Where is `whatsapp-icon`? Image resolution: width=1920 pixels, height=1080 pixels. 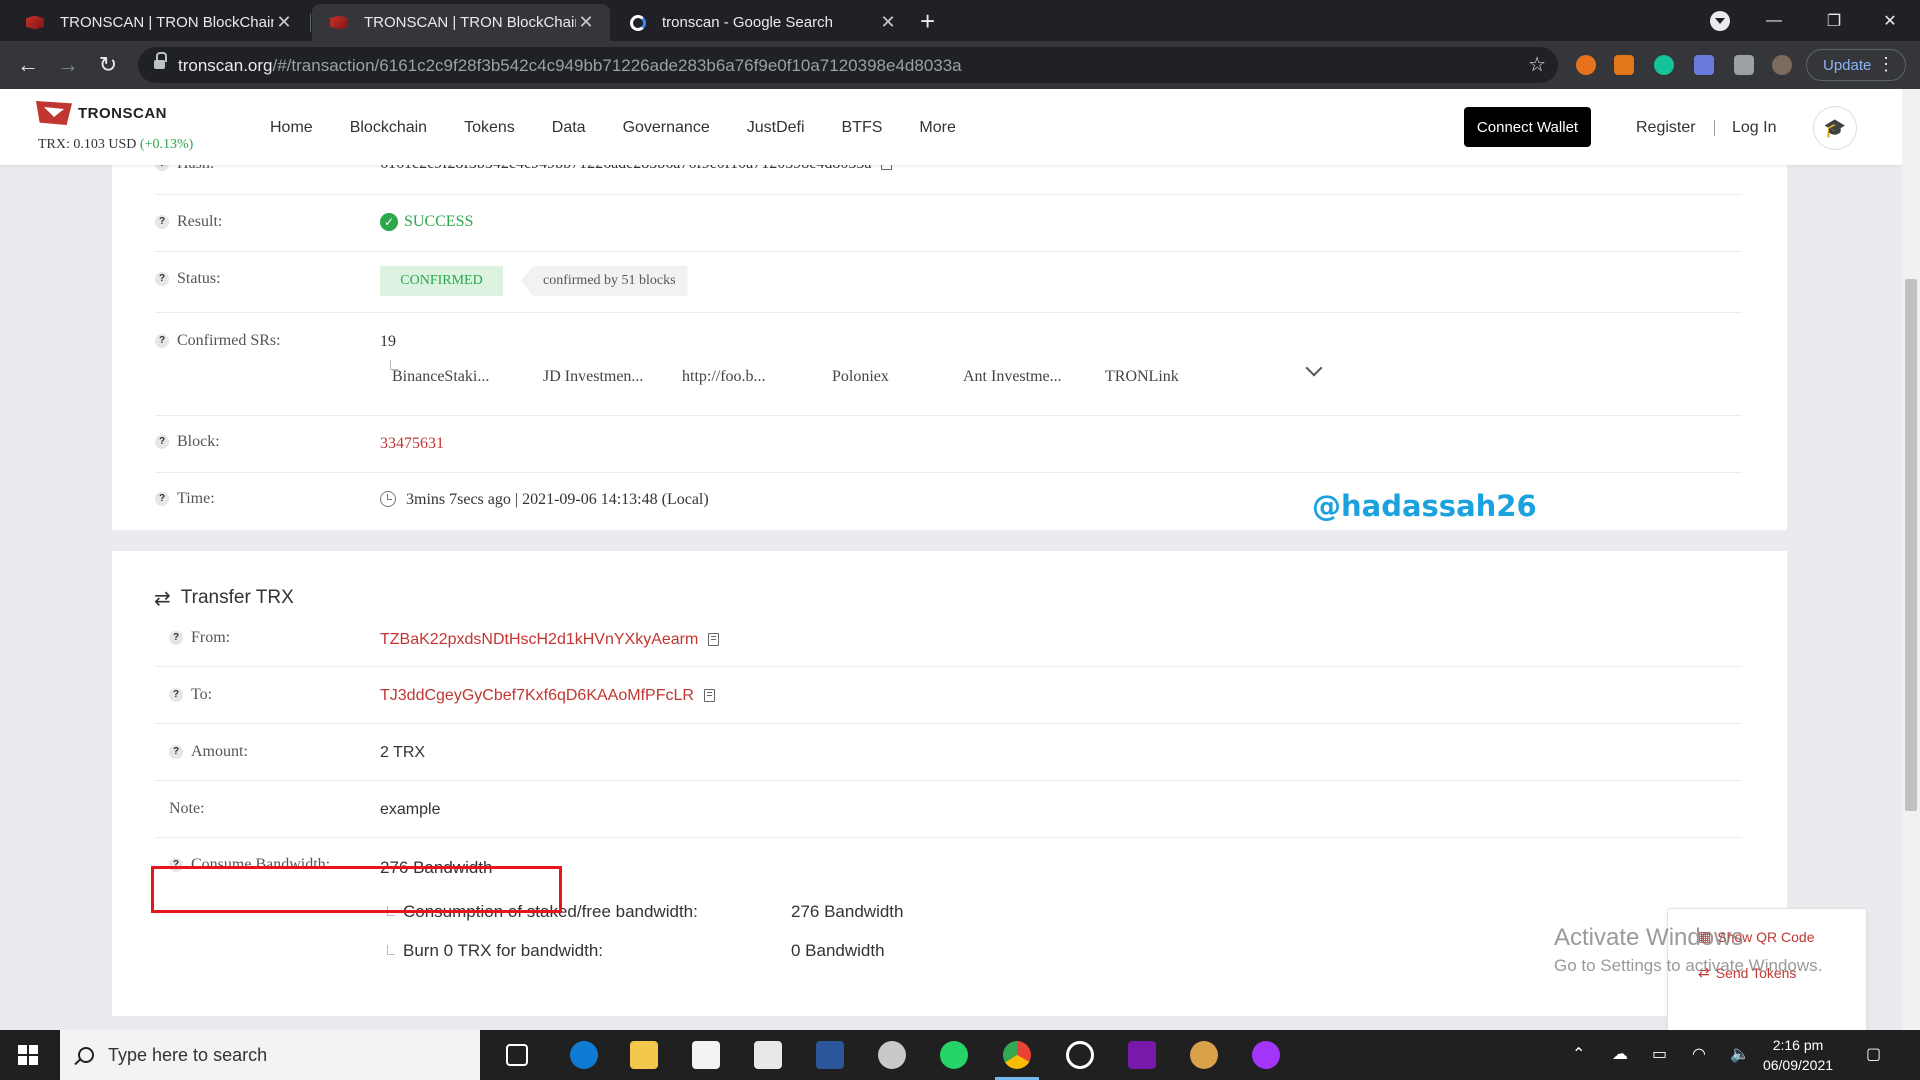 whatsapp-icon is located at coordinates (954, 1055).